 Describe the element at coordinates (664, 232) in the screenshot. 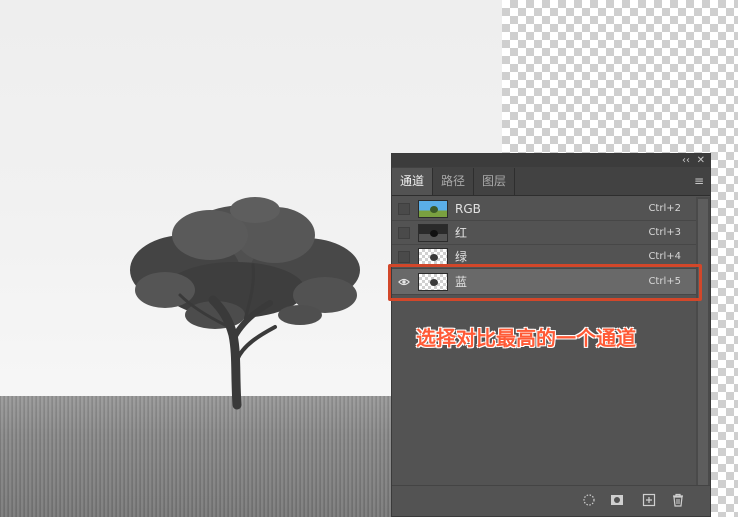

I see `channel-shortcut: Ctrl+3` at that location.